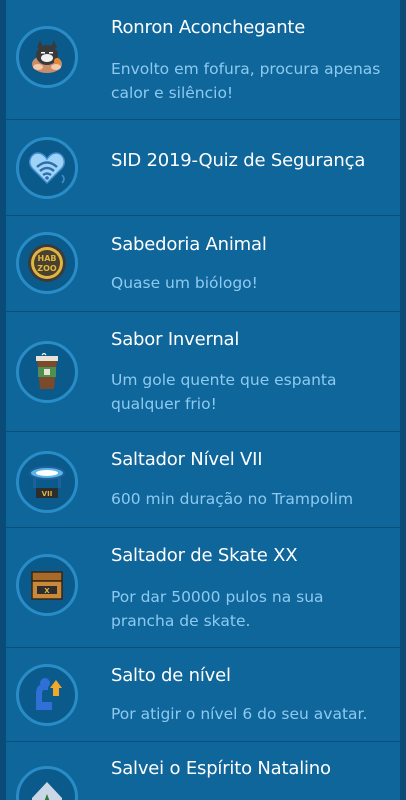  I want to click on svg-text: ZOO, so click(47, 268).